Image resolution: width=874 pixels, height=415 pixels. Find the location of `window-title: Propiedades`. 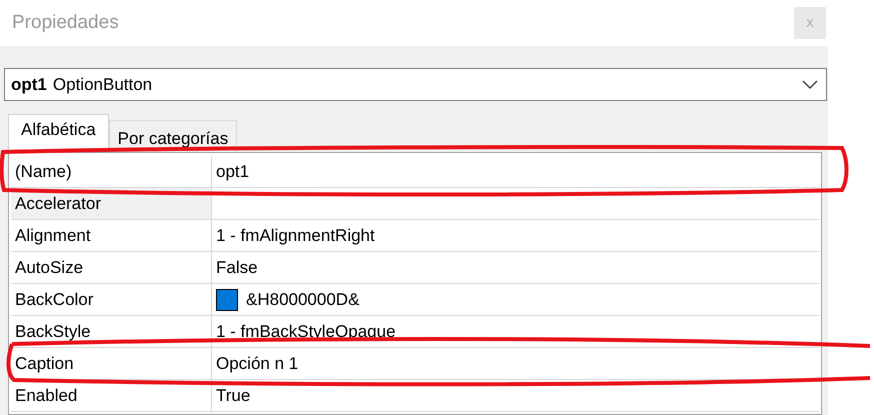

window-title: Propiedades is located at coordinates (65, 22).